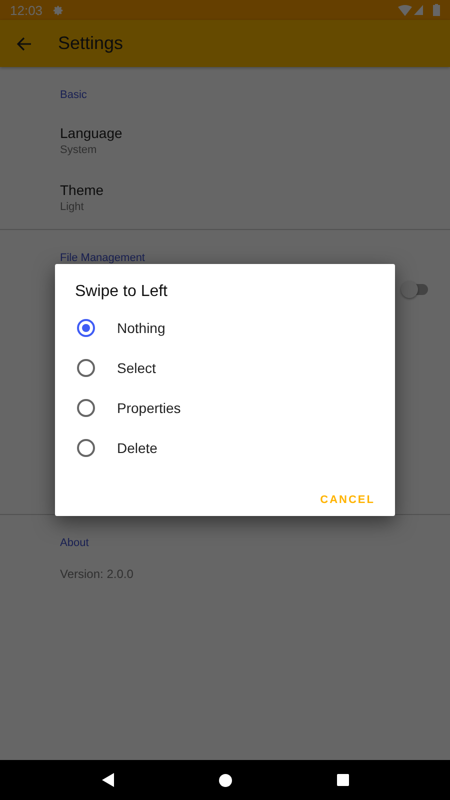  What do you see at coordinates (342, 780) in the screenshot?
I see `recents-icon` at bounding box center [342, 780].